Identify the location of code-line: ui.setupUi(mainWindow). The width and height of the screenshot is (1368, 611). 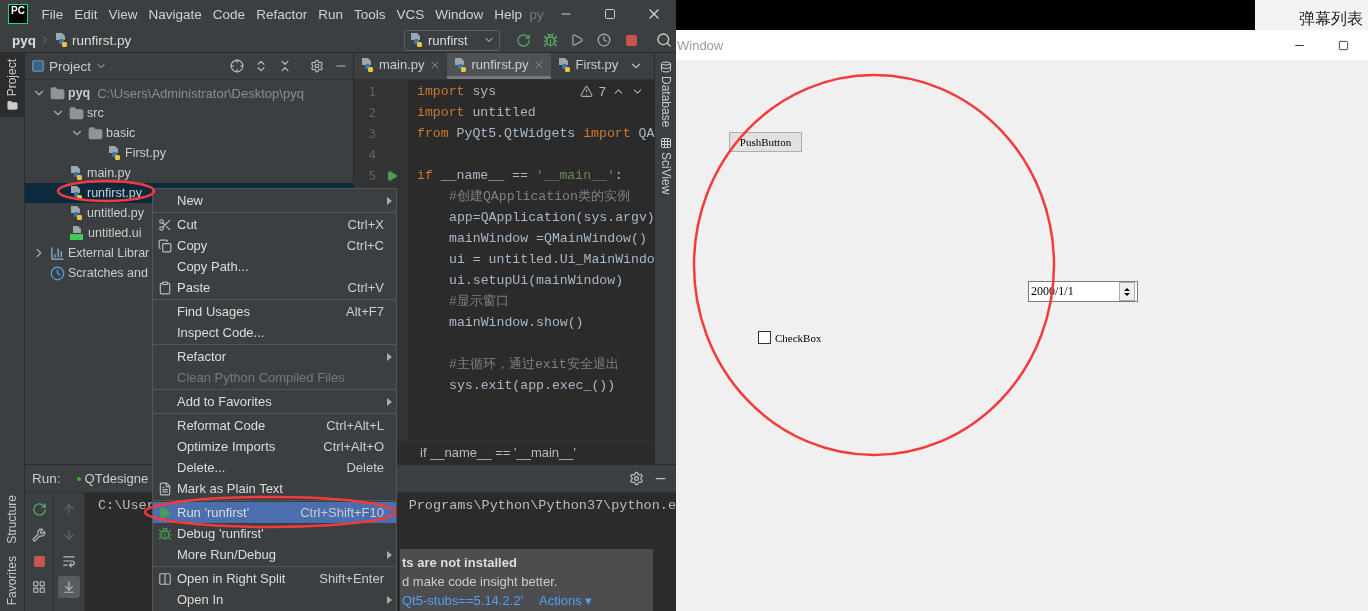
(536, 281).